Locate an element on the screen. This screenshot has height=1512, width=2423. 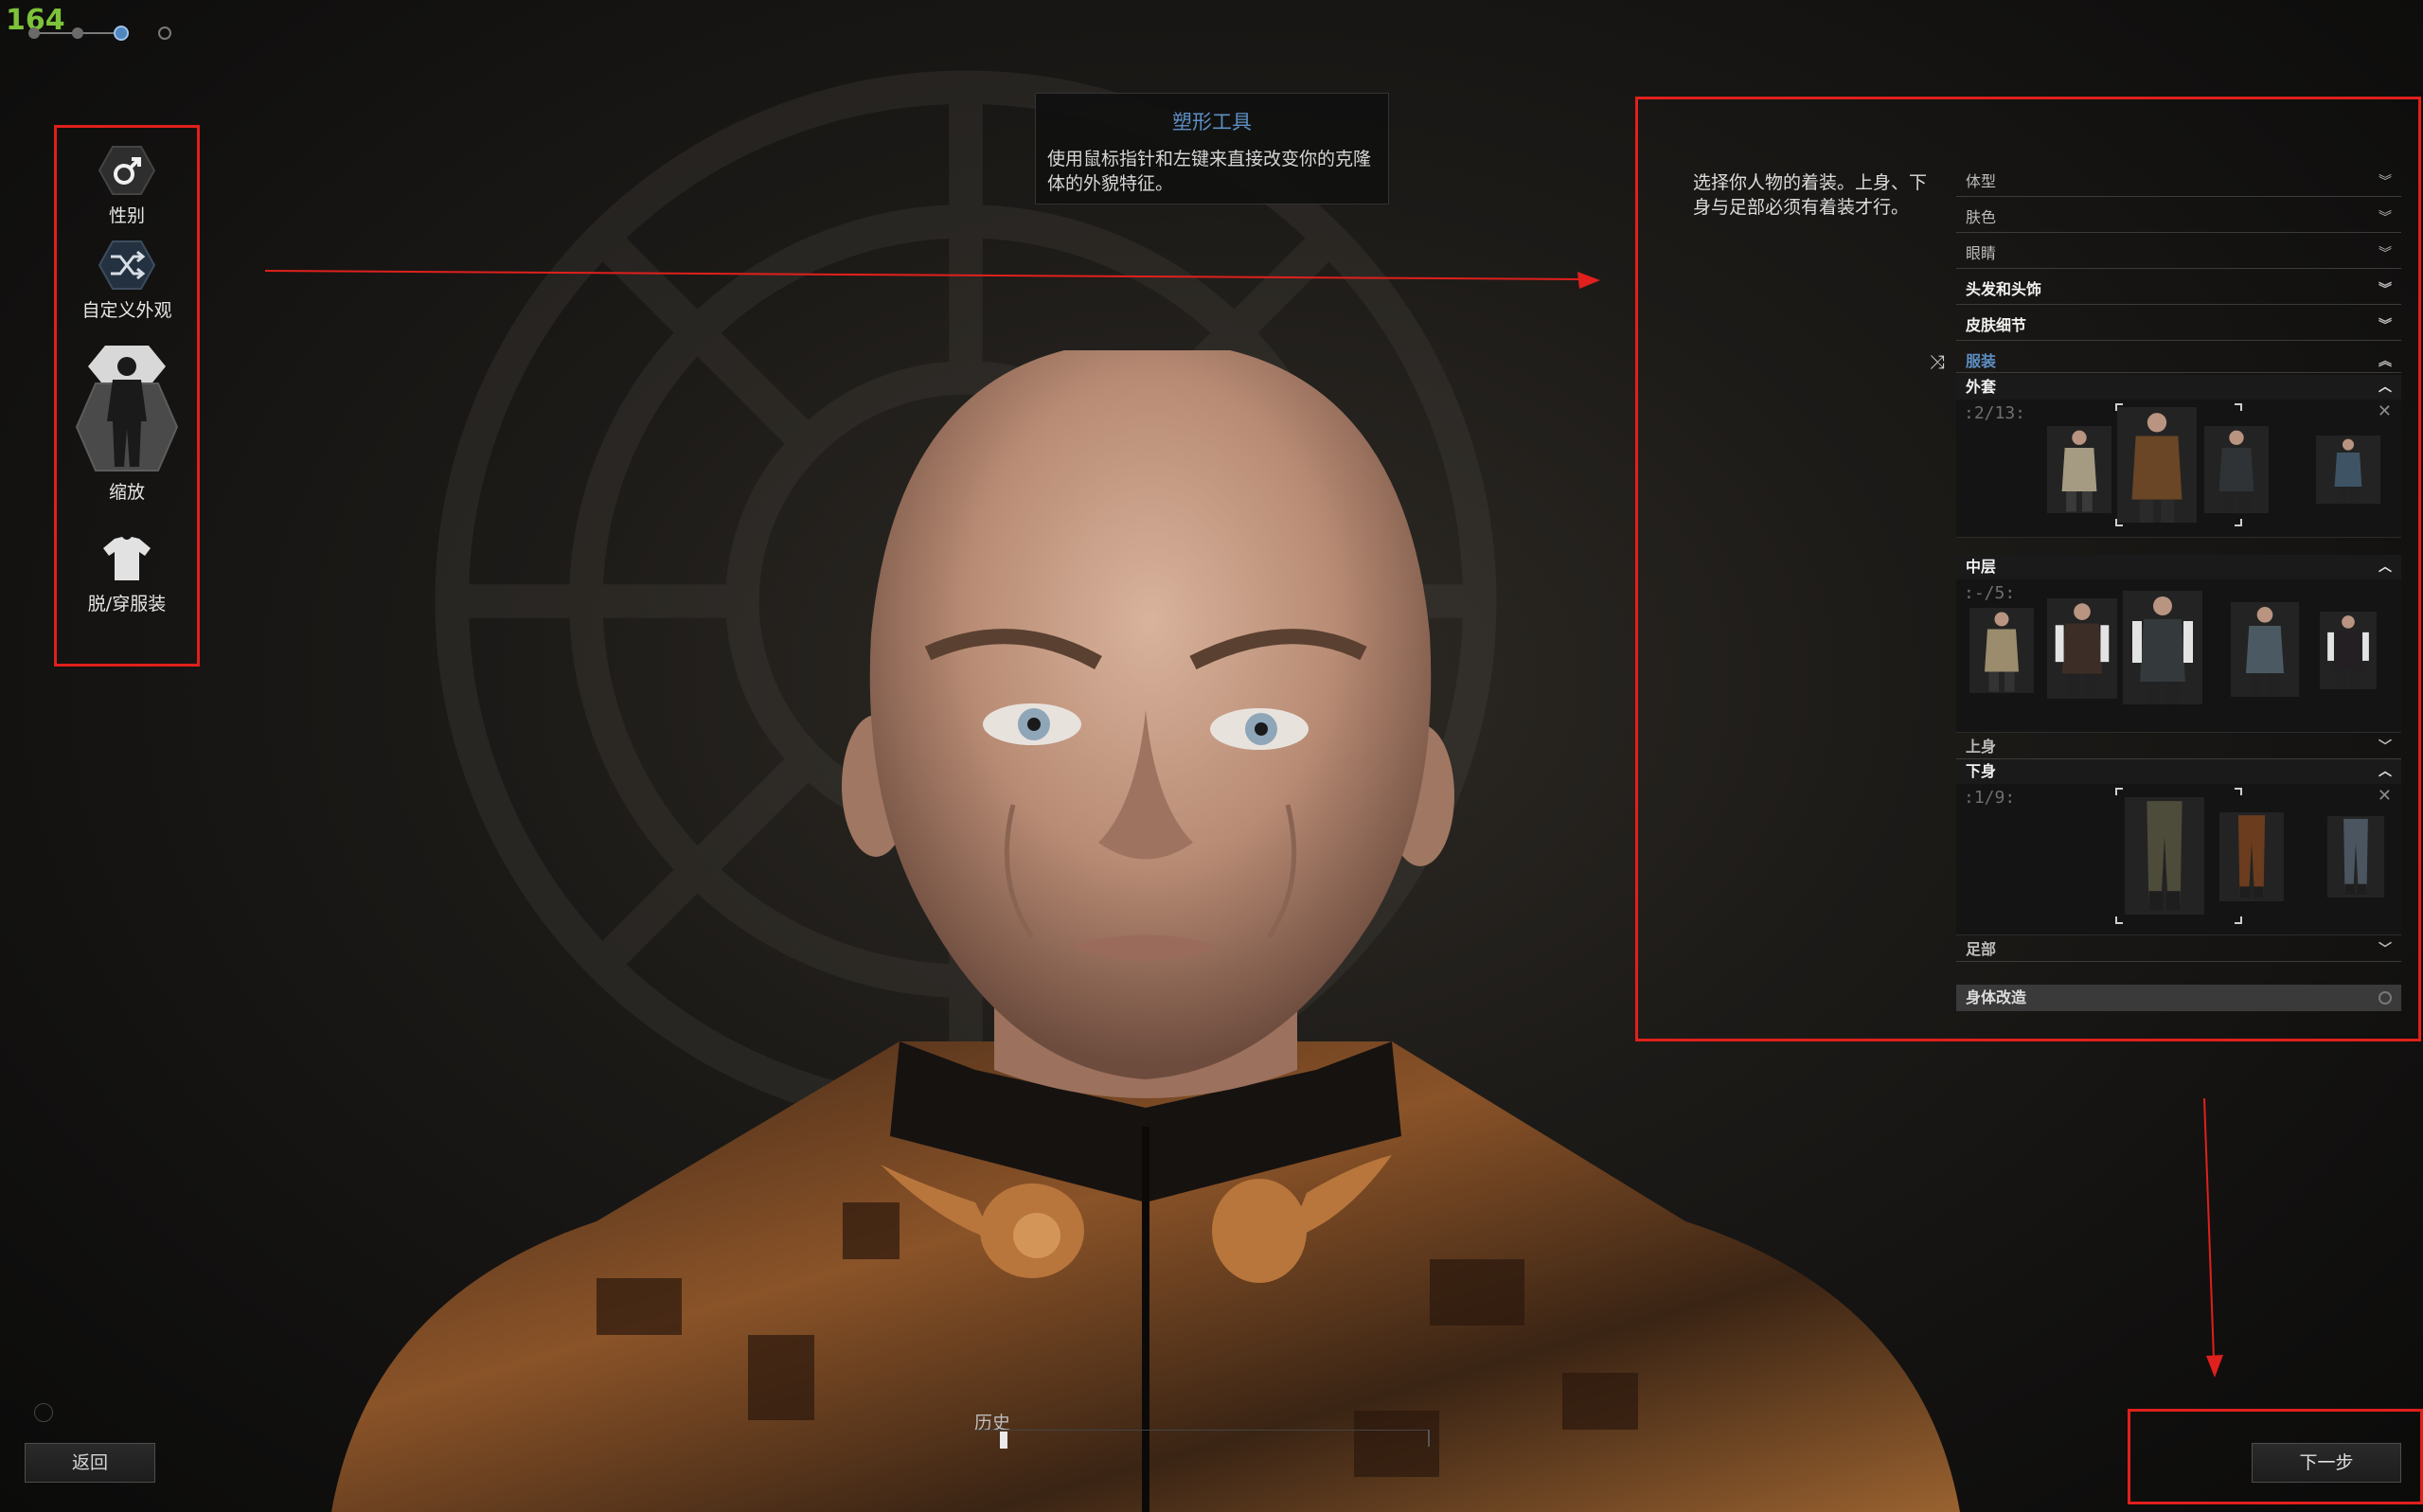
feet-header: 足部 ﹀ is located at coordinates (2178, 949).